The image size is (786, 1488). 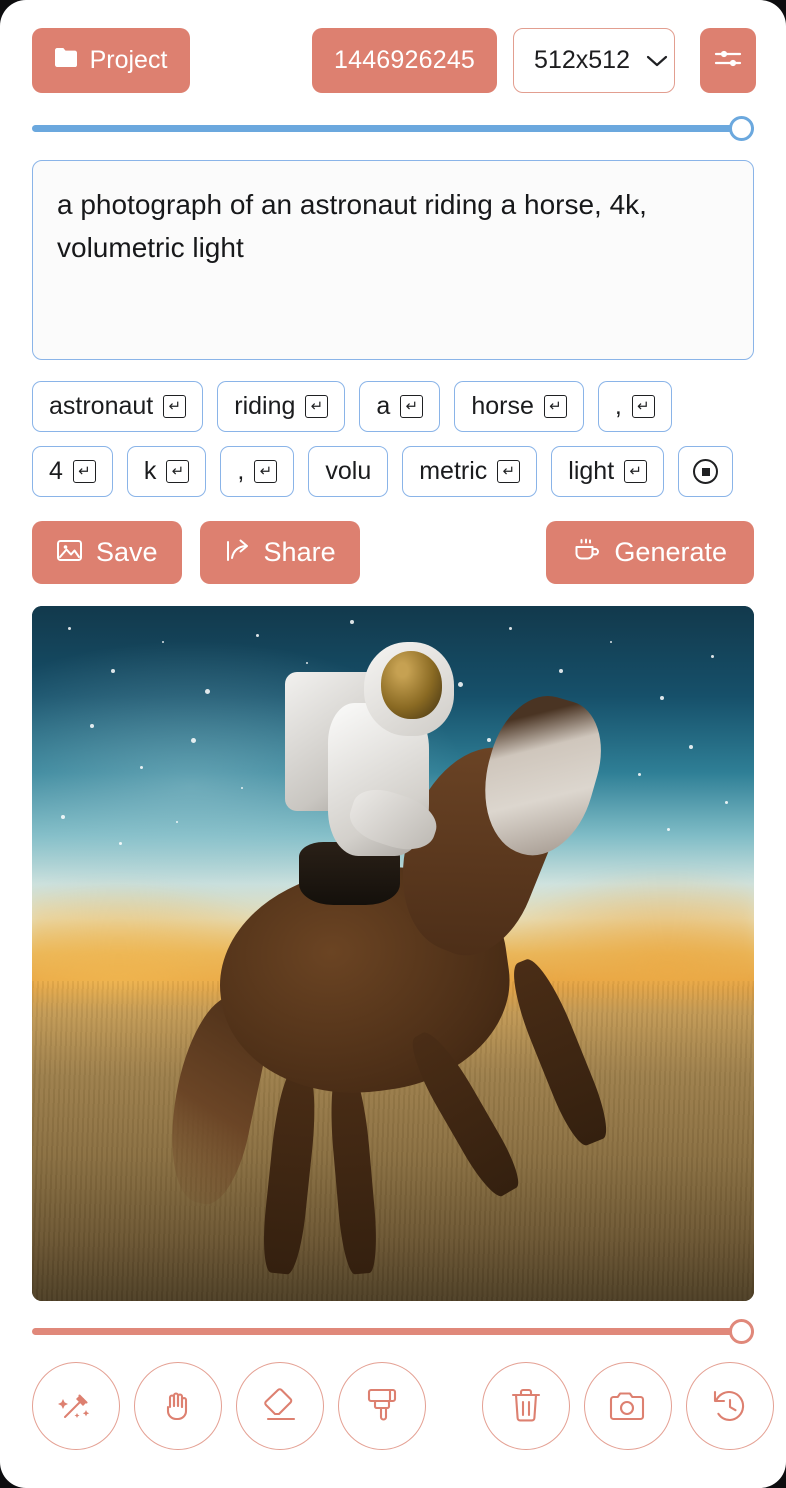 I want to click on top-toolbar: Project 1446926245 512x512, so click(x=393, y=46).